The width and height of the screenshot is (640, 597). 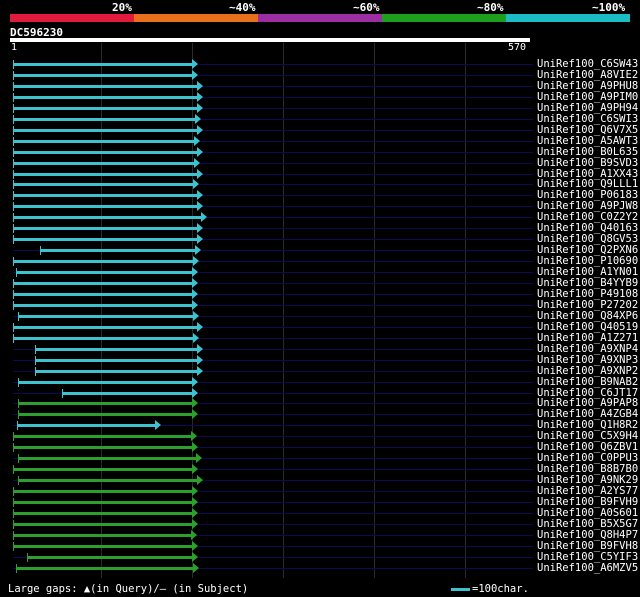 I want to click on hit-row: UniRef100_A5AWT3, so click(x=320, y=141).